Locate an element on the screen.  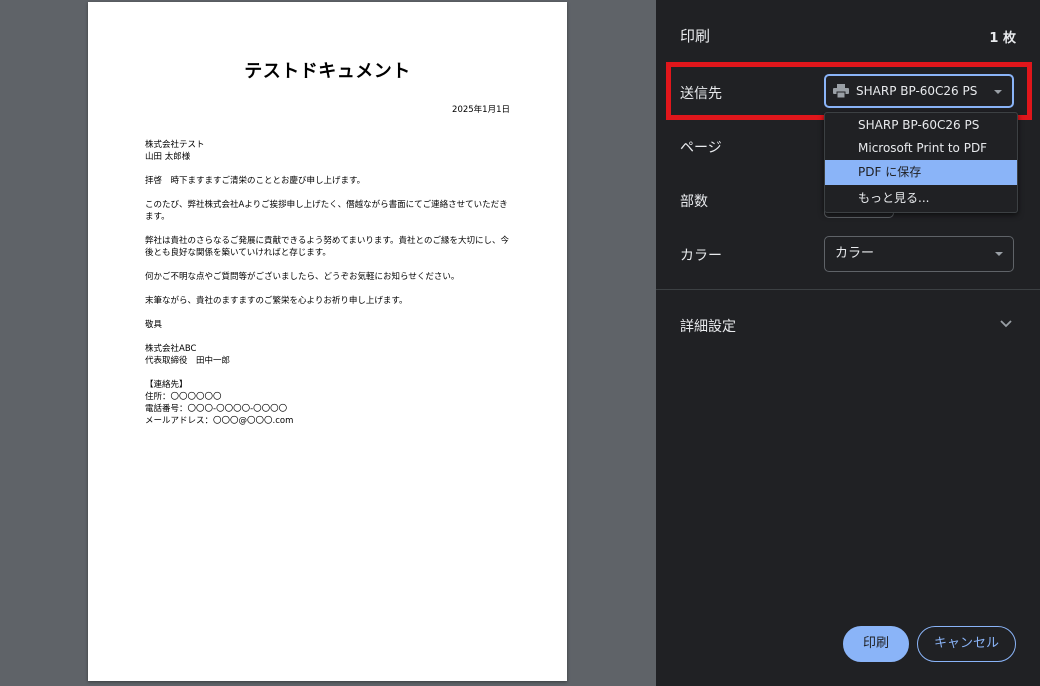
document-paragraph: 株式会社テスト 山田 太郎様 is located at coordinates (175, 151).